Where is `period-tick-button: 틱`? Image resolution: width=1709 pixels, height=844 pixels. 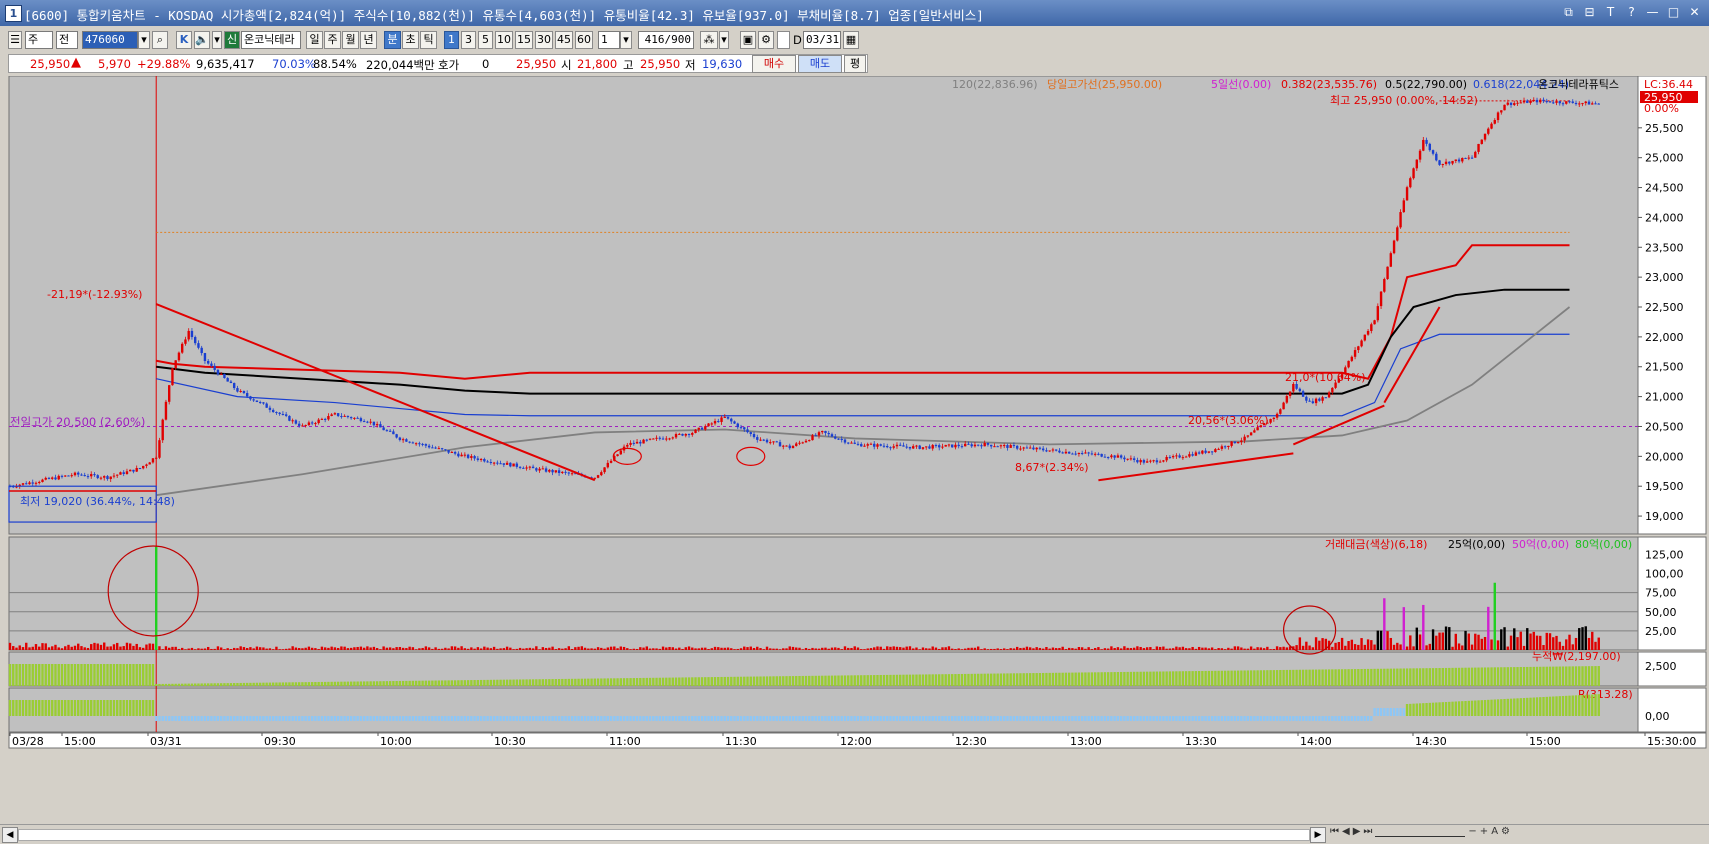
period-tick-button: 틱 is located at coordinates (428, 40).